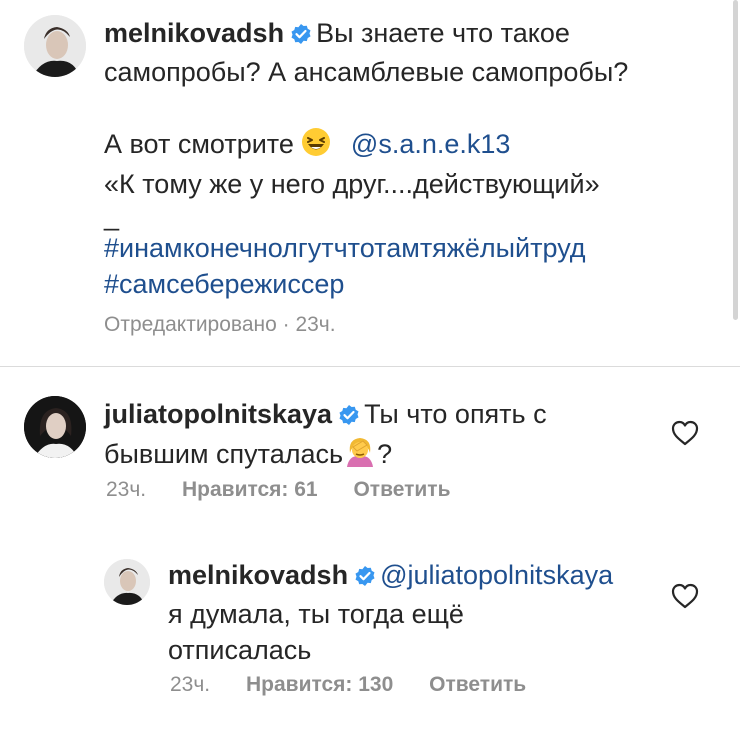 The height and width of the screenshot is (731, 740). I want to click on comment-text: ?, so click(385, 454).